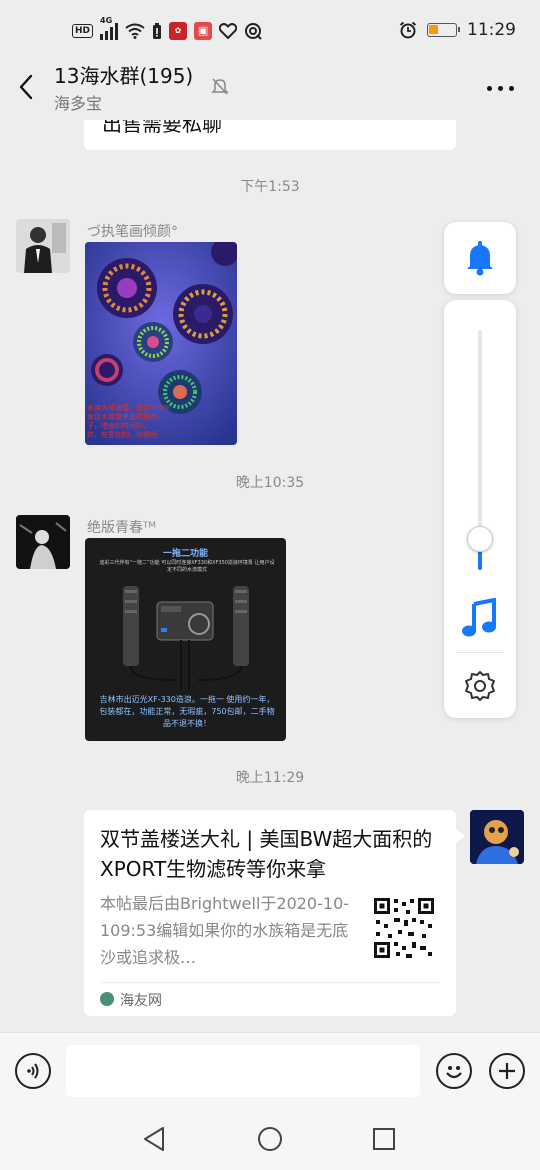 The height and width of the screenshot is (1170, 540). Describe the element at coordinates (480, 539) in the screenshot. I see `volume-slider-thumb` at that location.